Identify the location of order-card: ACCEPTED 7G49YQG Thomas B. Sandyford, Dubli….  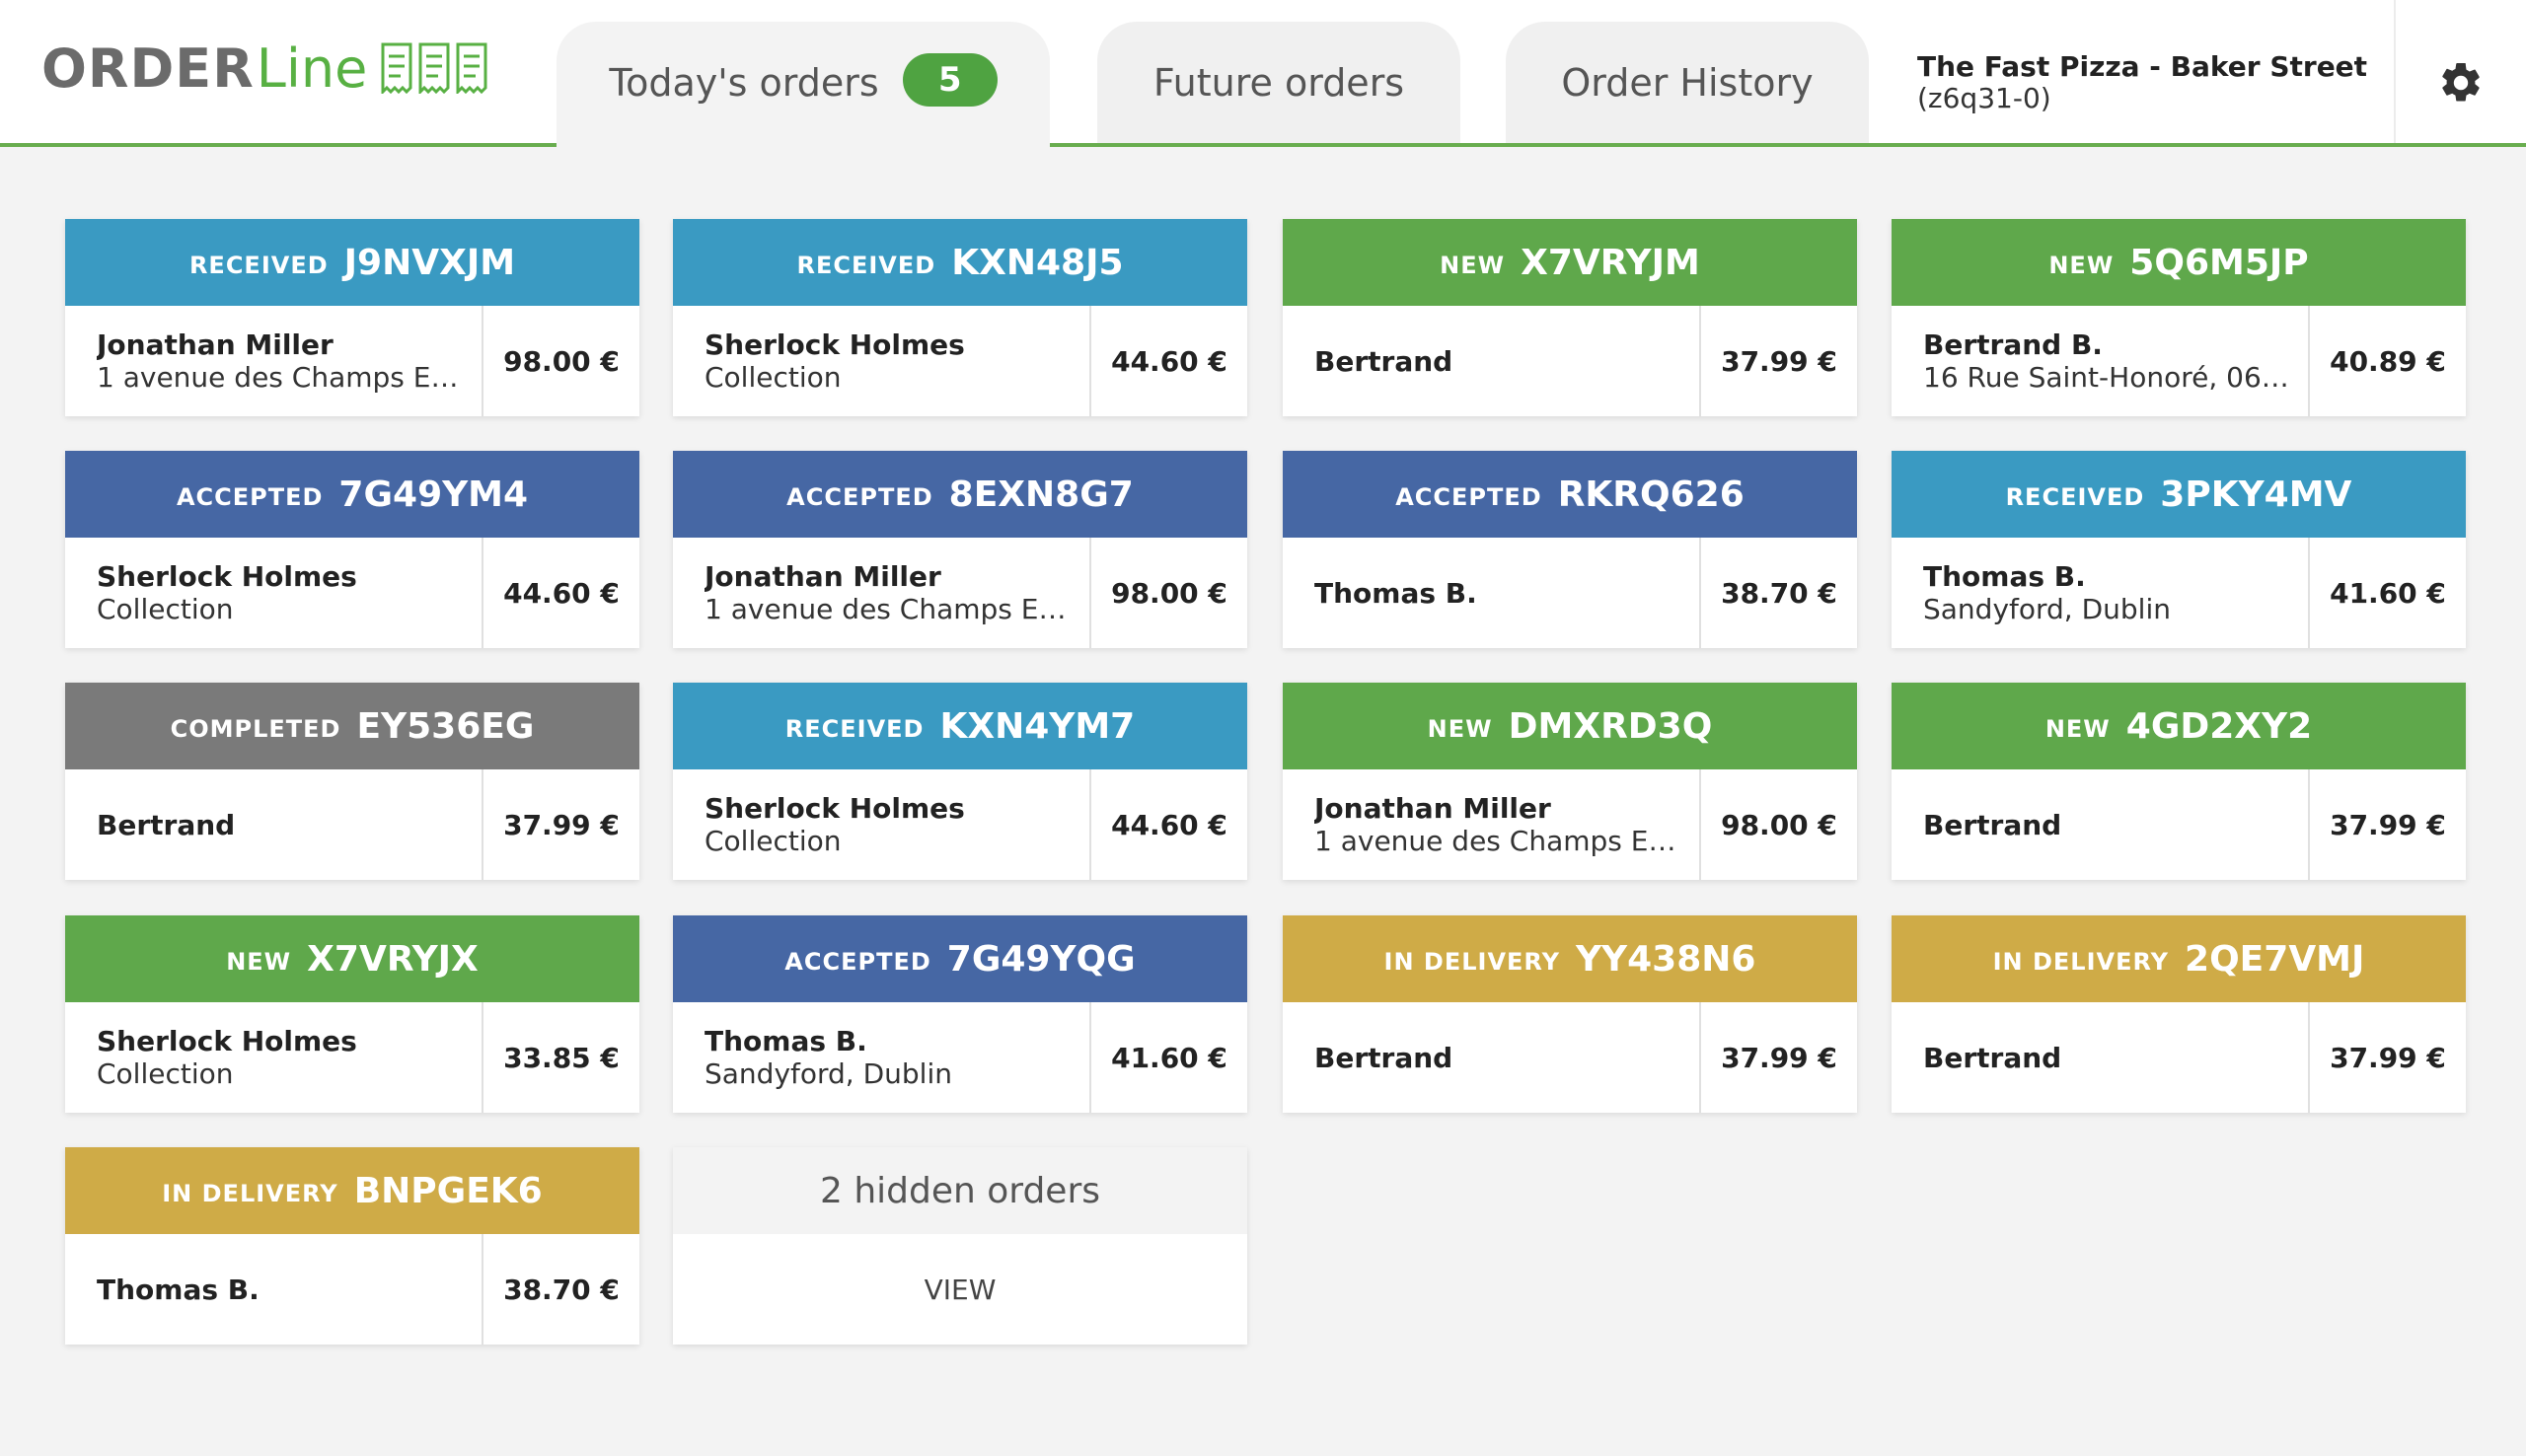
(960, 1014).